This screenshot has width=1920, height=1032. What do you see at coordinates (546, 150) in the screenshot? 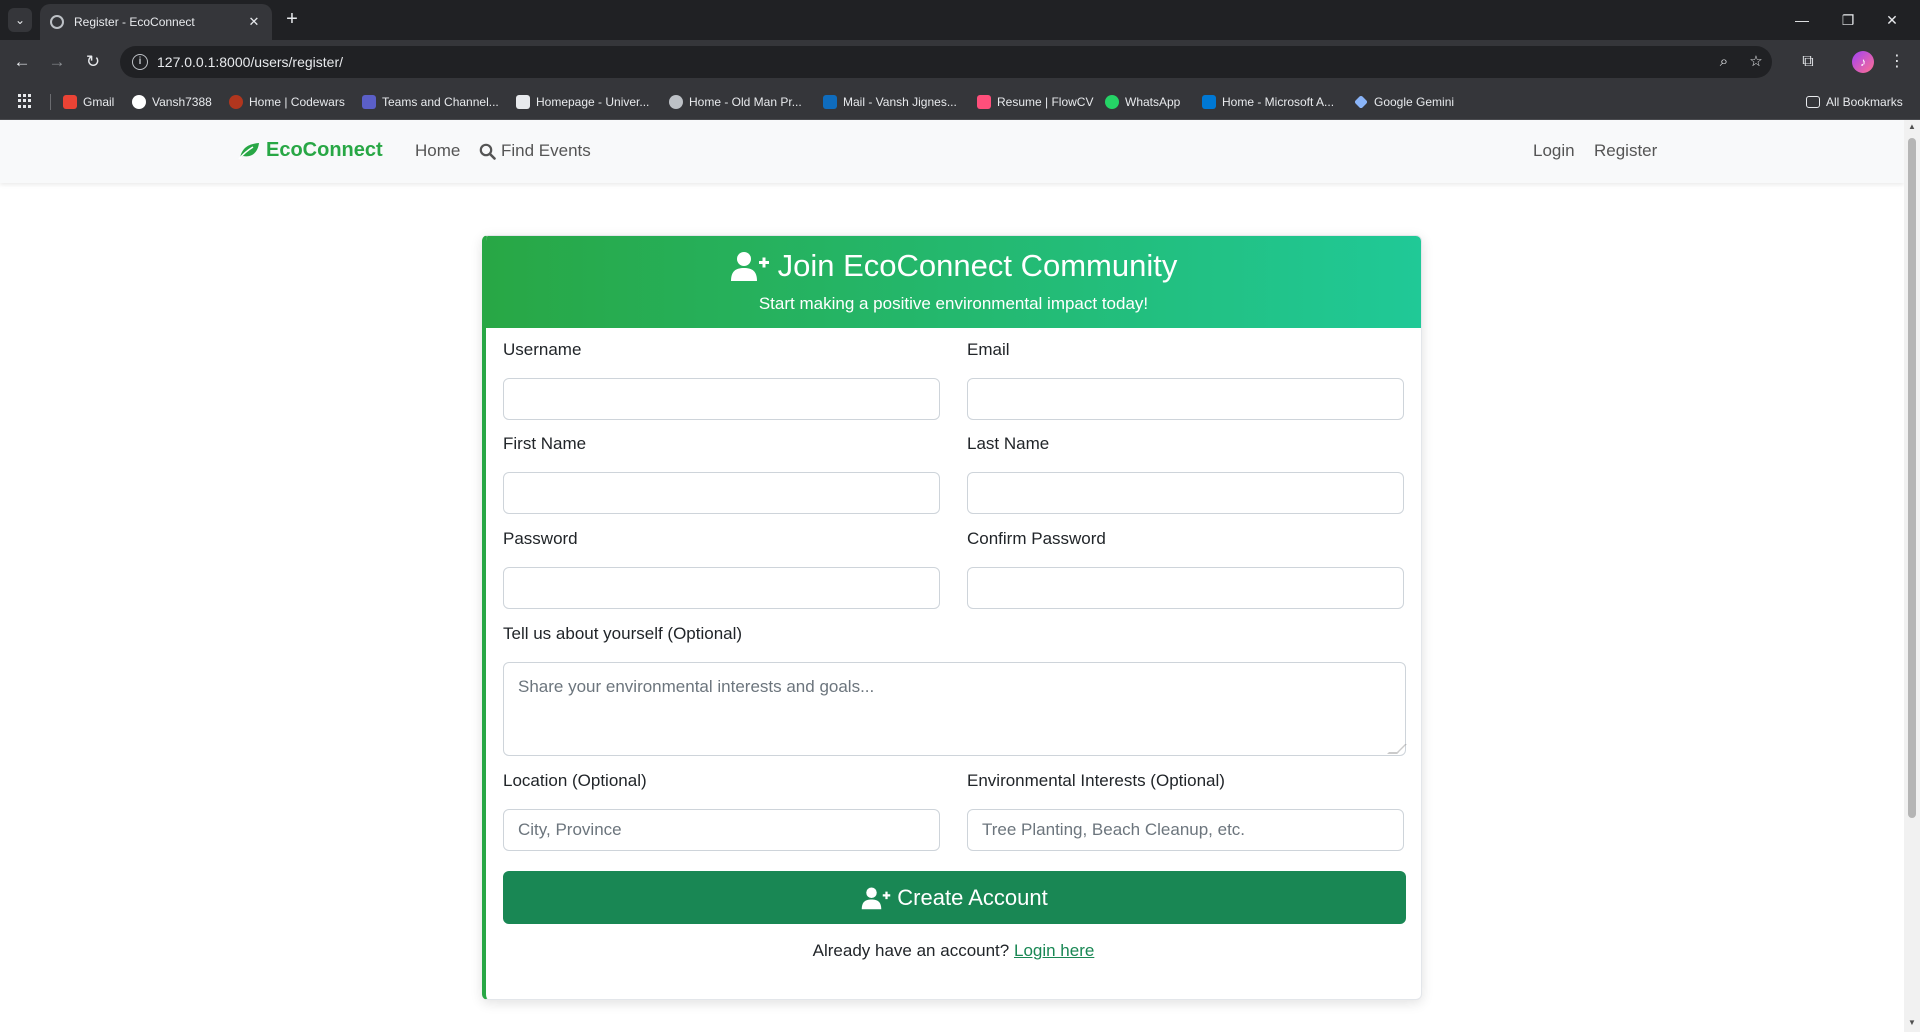
I see `nav-find-events-label: Find Events` at bounding box center [546, 150].